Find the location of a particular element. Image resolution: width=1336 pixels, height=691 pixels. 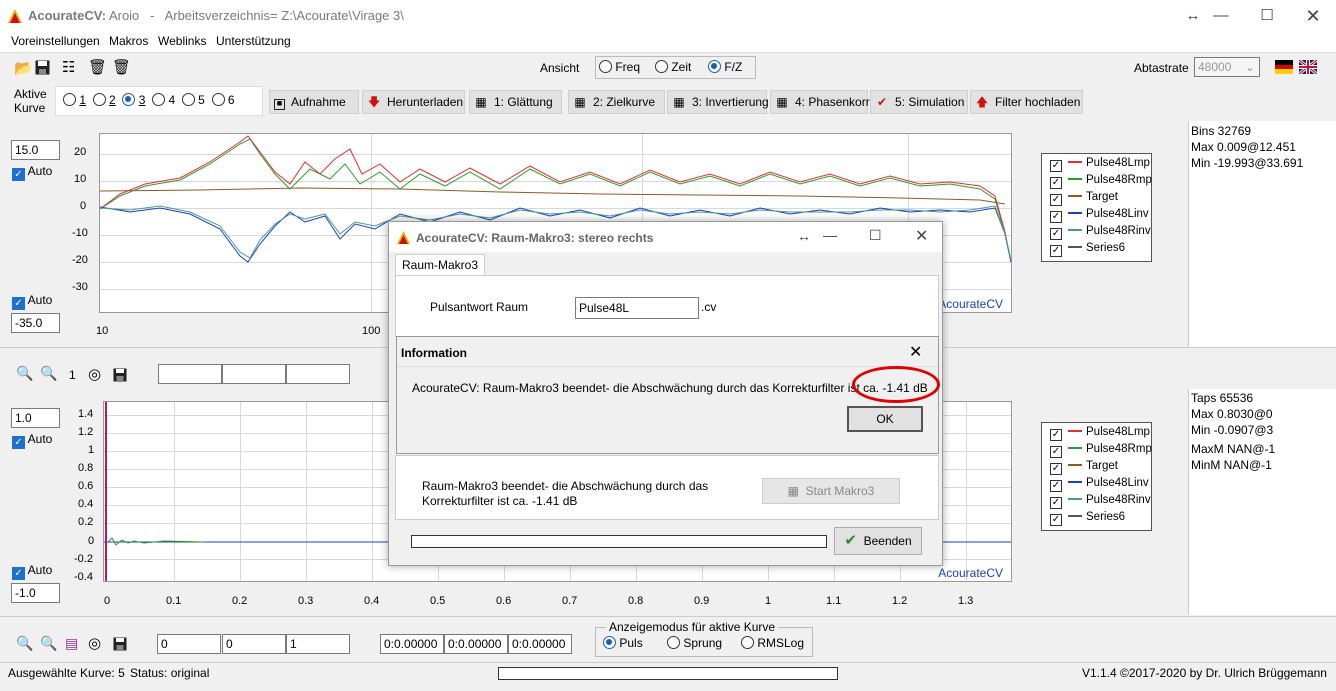

german-flag-icon is located at coordinates (1284, 67).